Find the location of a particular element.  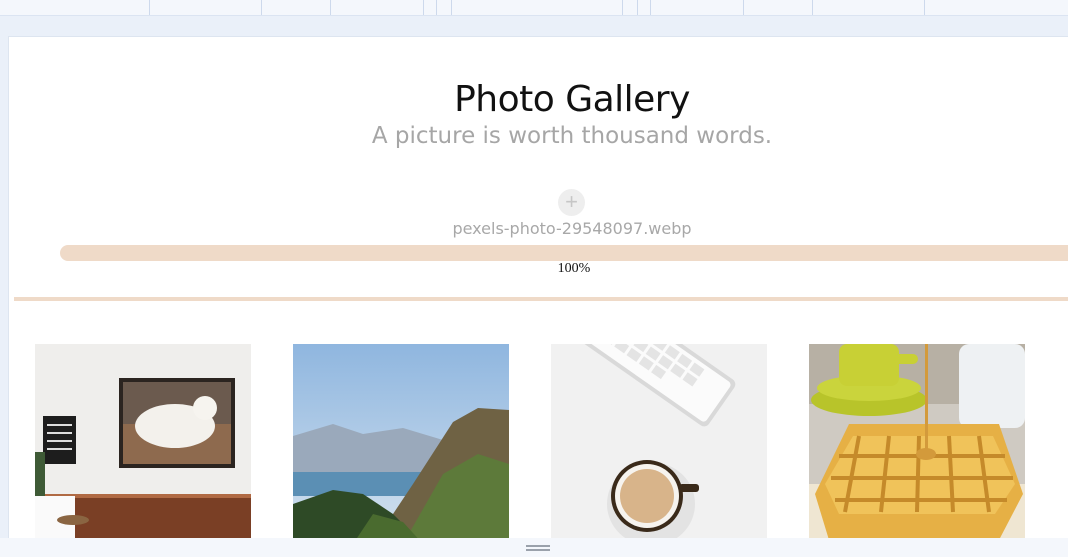

section-divider is located at coordinates (541, 299).